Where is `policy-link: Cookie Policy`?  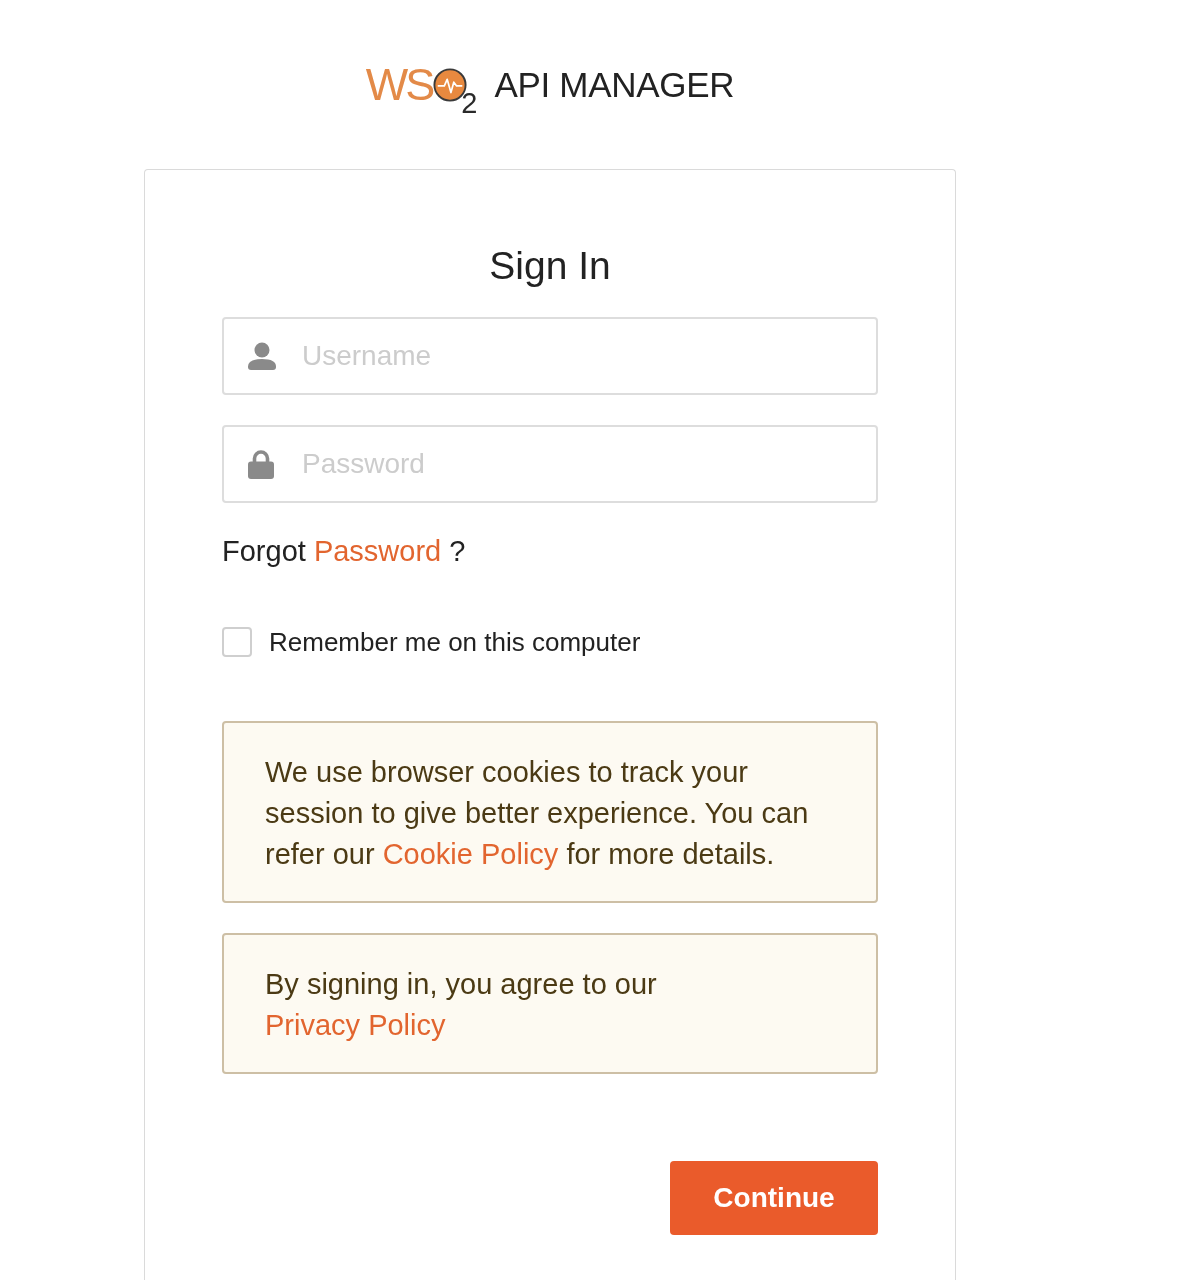
policy-link: Cookie Policy is located at coordinates (470, 854).